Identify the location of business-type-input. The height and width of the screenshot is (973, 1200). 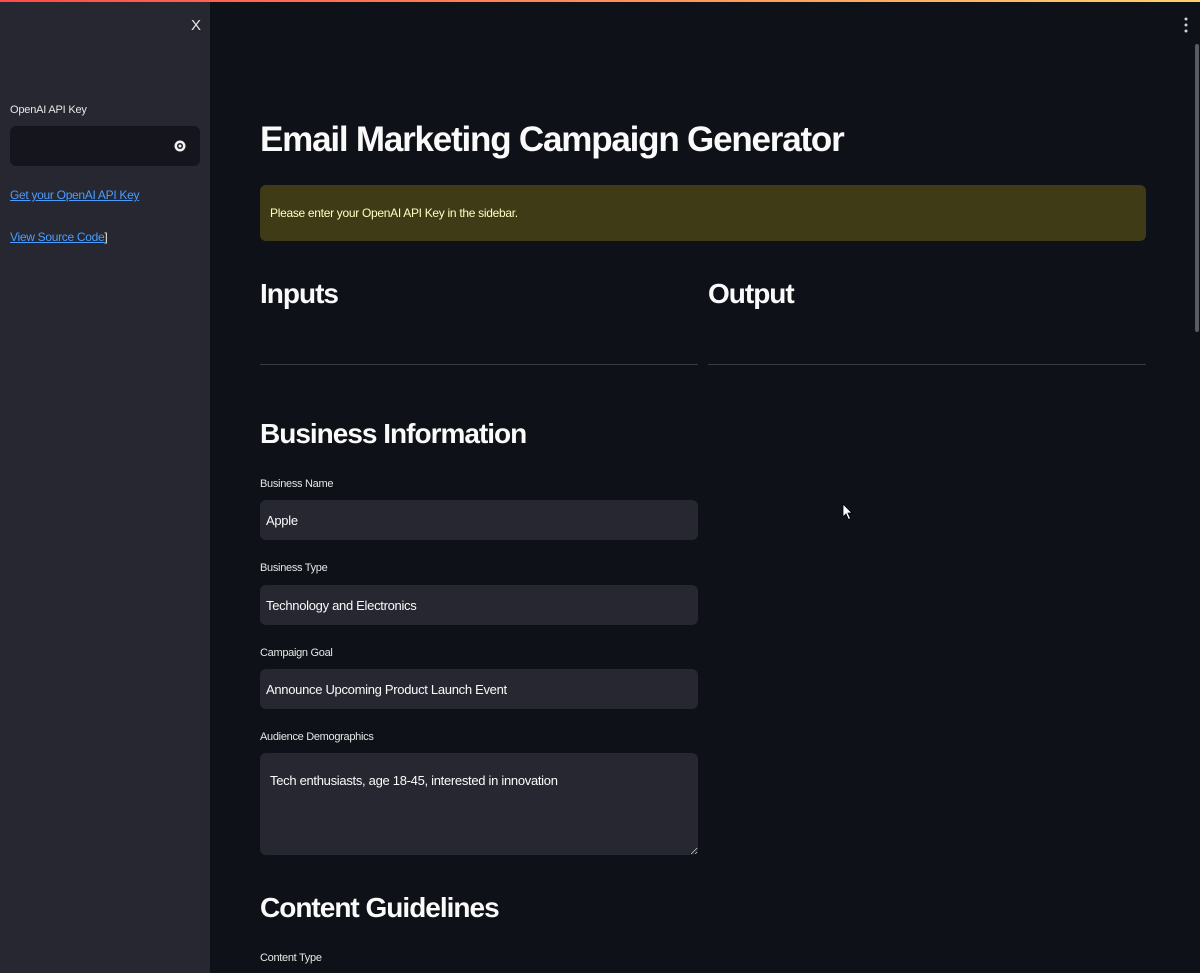
(479, 605).